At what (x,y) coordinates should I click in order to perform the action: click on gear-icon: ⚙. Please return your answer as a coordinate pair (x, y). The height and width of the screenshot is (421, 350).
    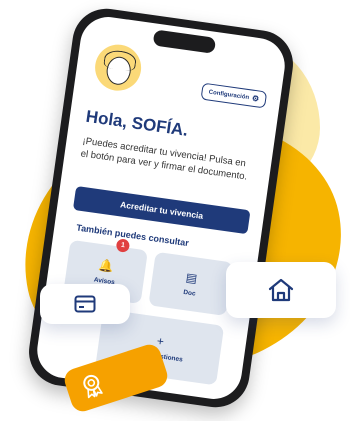
    Looking at the image, I should click on (255, 98).